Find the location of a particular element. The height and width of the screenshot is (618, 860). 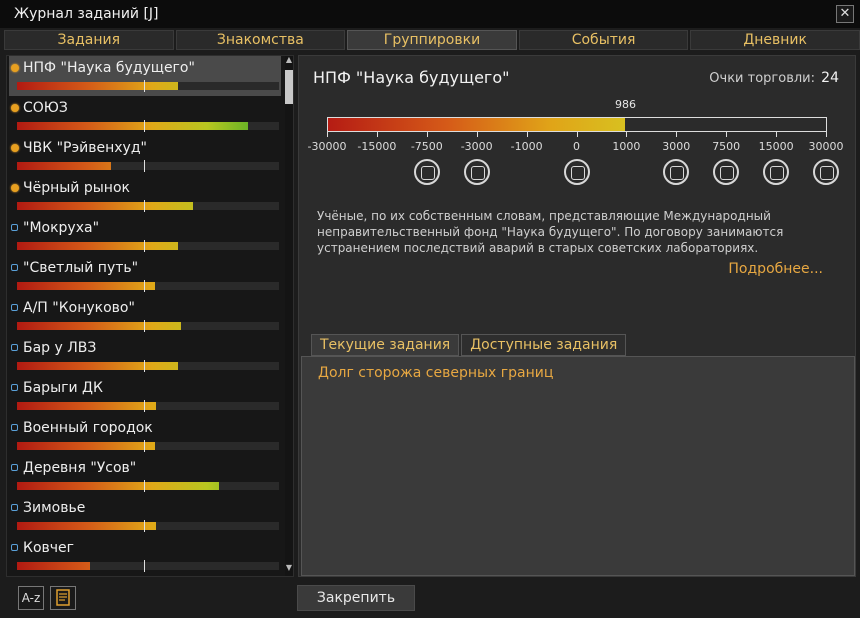

scroll-up-icon: ▲ is located at coordinates (289, 60).